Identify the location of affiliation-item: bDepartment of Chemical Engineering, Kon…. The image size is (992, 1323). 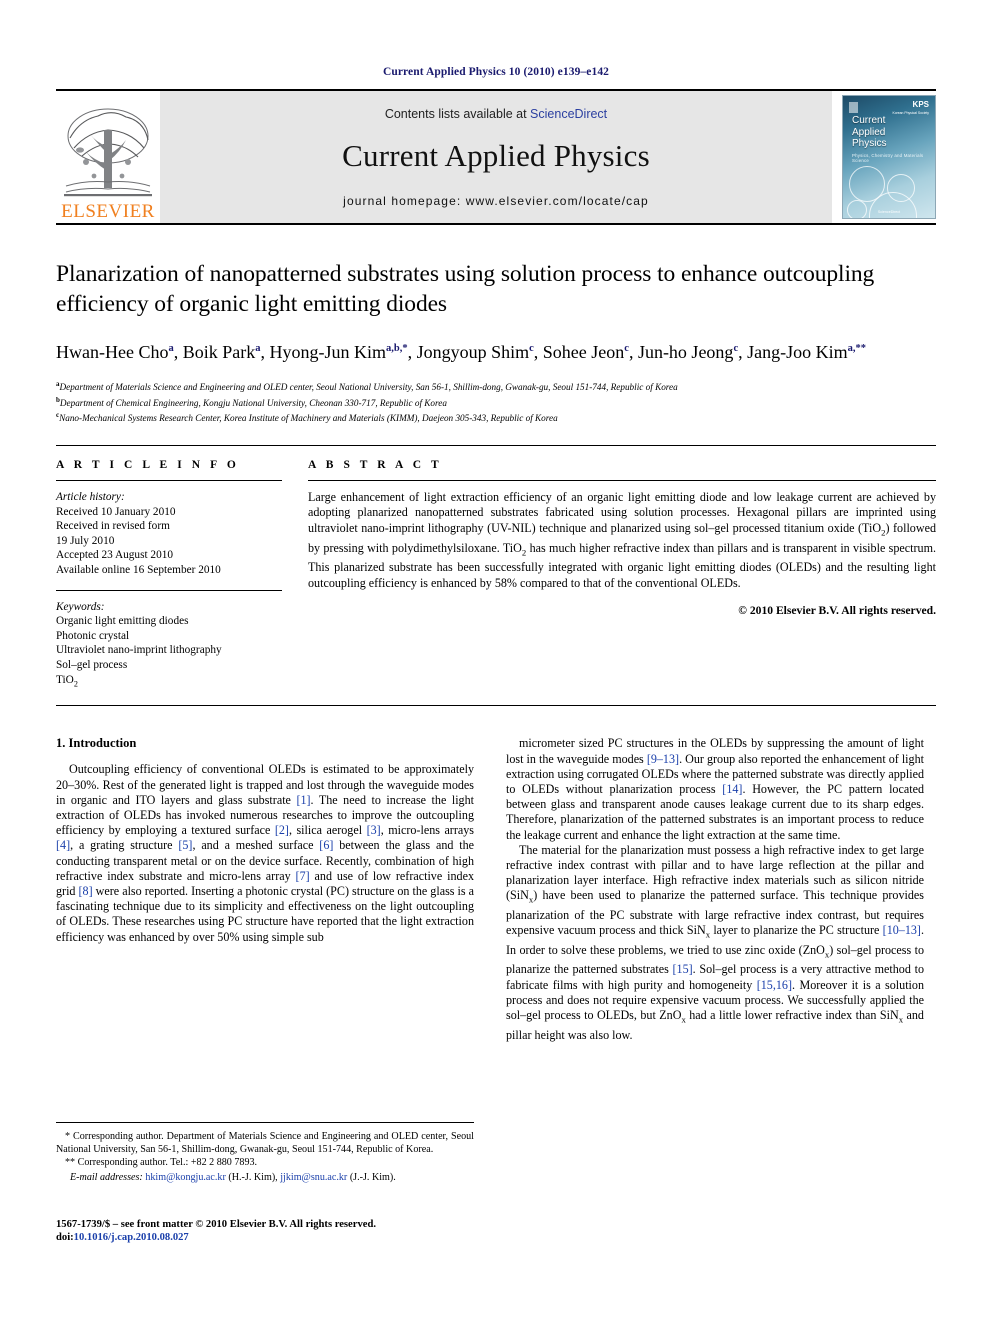
(251, 401).